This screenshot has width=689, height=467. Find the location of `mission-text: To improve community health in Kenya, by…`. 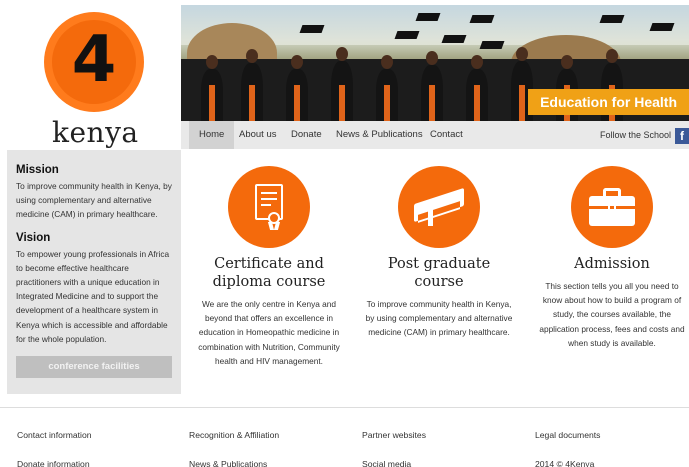

mission-text: To improve community health in Kenya, by… is located at coordinates (94, 200).